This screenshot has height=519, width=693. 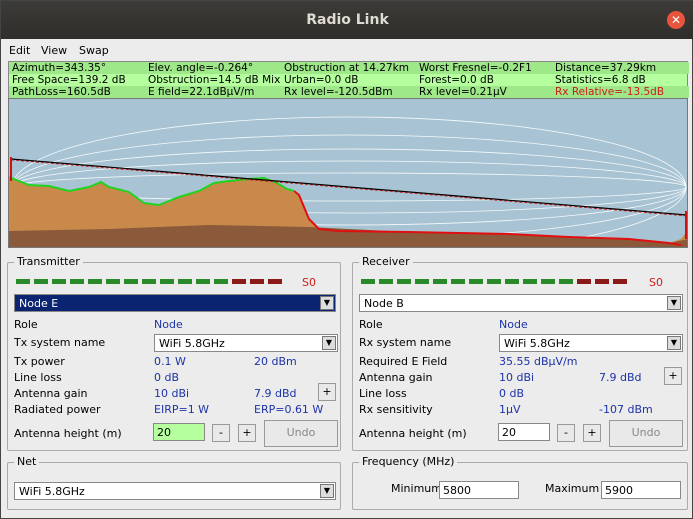 I want to click on tx-gain-plus-button: +, so click(x=327, y=392).